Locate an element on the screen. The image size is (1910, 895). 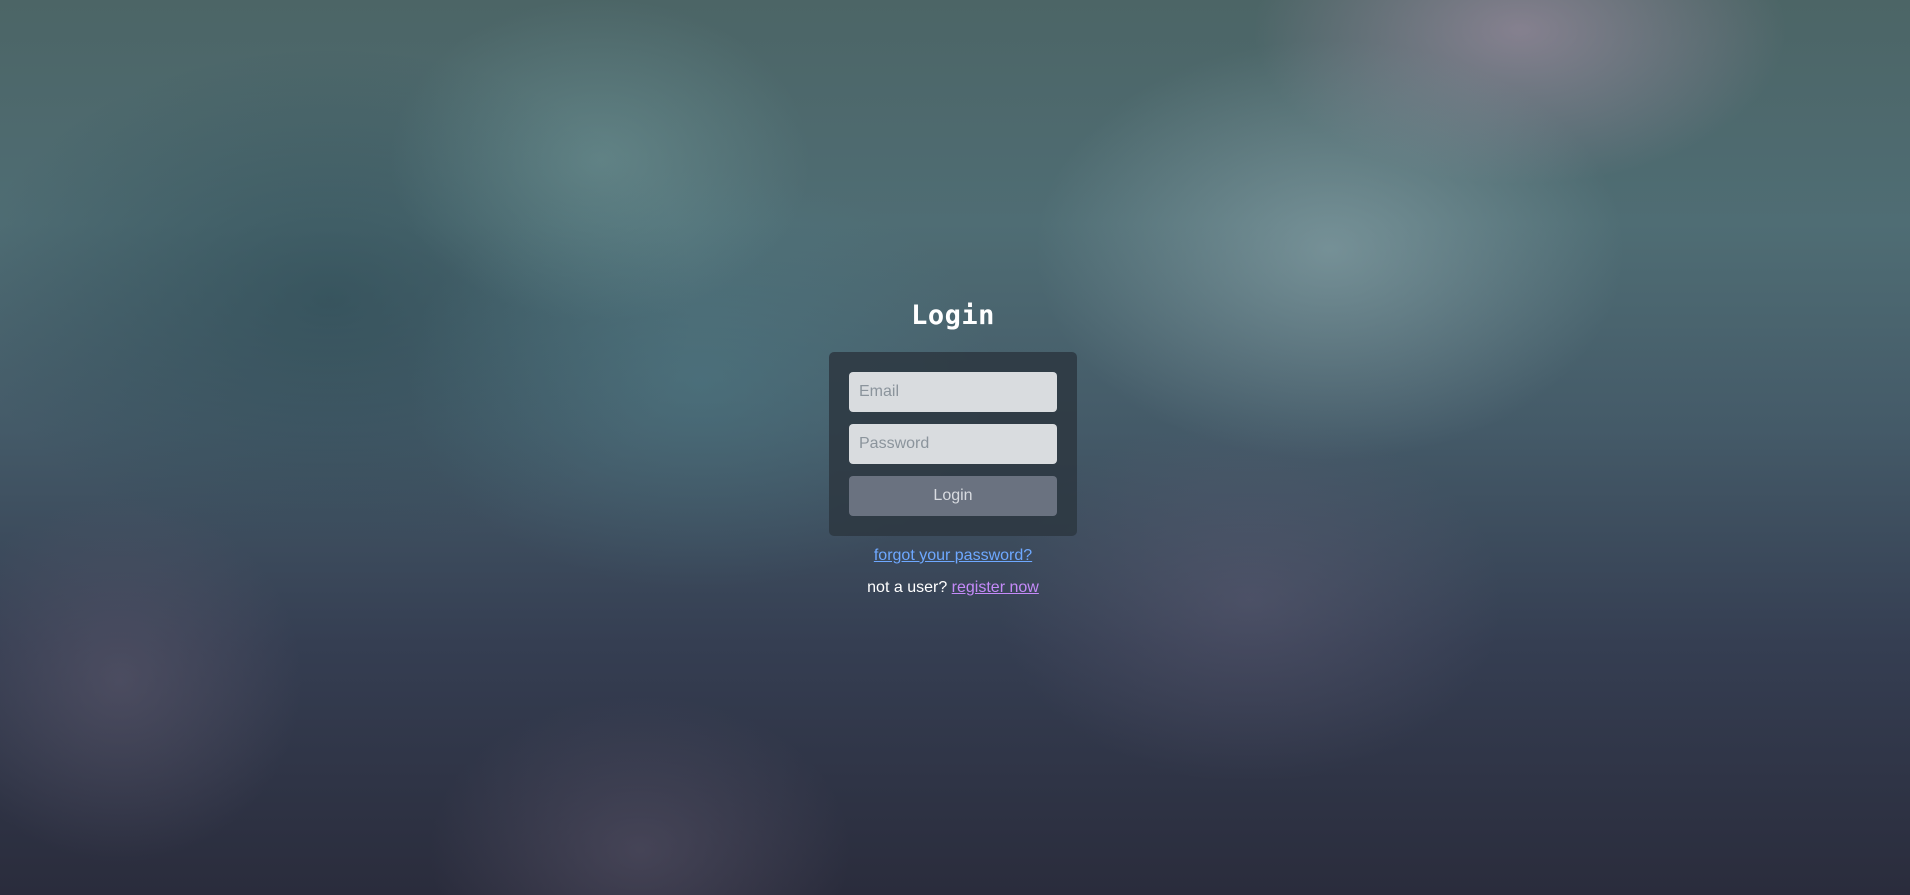
password-field is located at coordinates (953, 444).